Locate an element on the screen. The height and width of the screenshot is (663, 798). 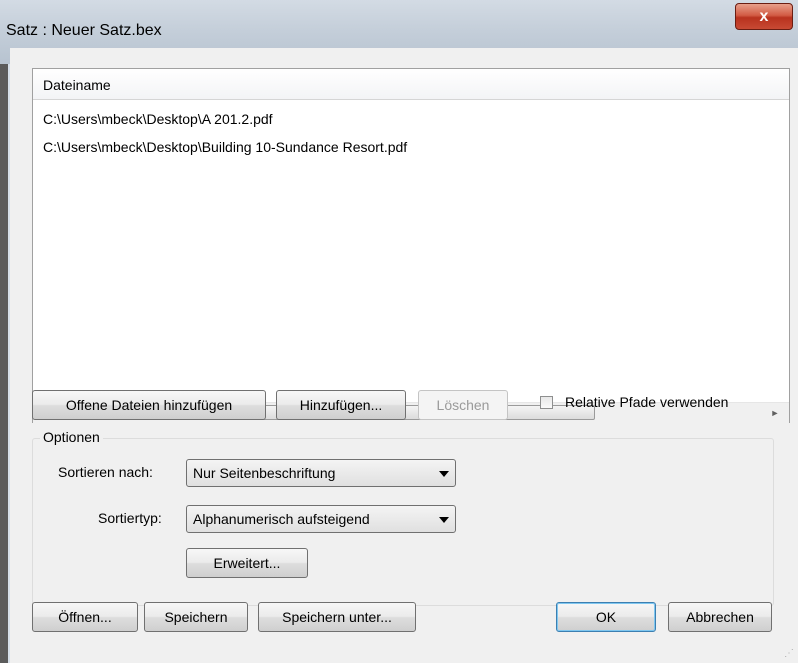
cancel-button: Abbrechen is located at coordinates (720, 617).